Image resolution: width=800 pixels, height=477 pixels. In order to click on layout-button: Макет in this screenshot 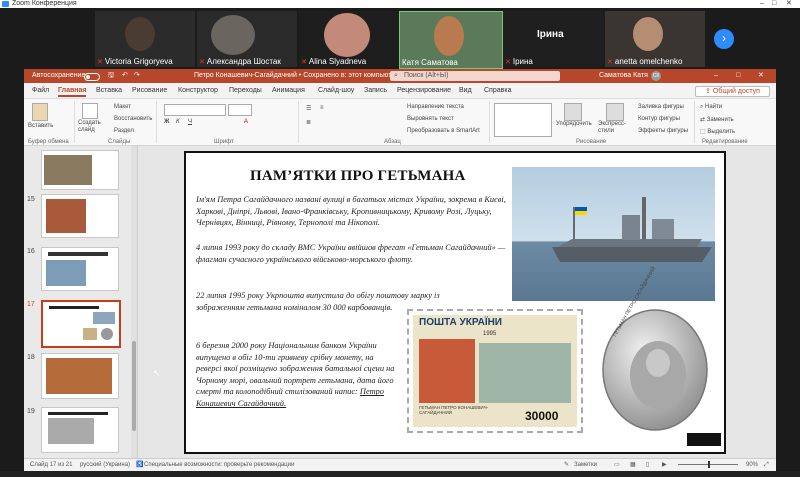, I will do `click(122, 107)`.